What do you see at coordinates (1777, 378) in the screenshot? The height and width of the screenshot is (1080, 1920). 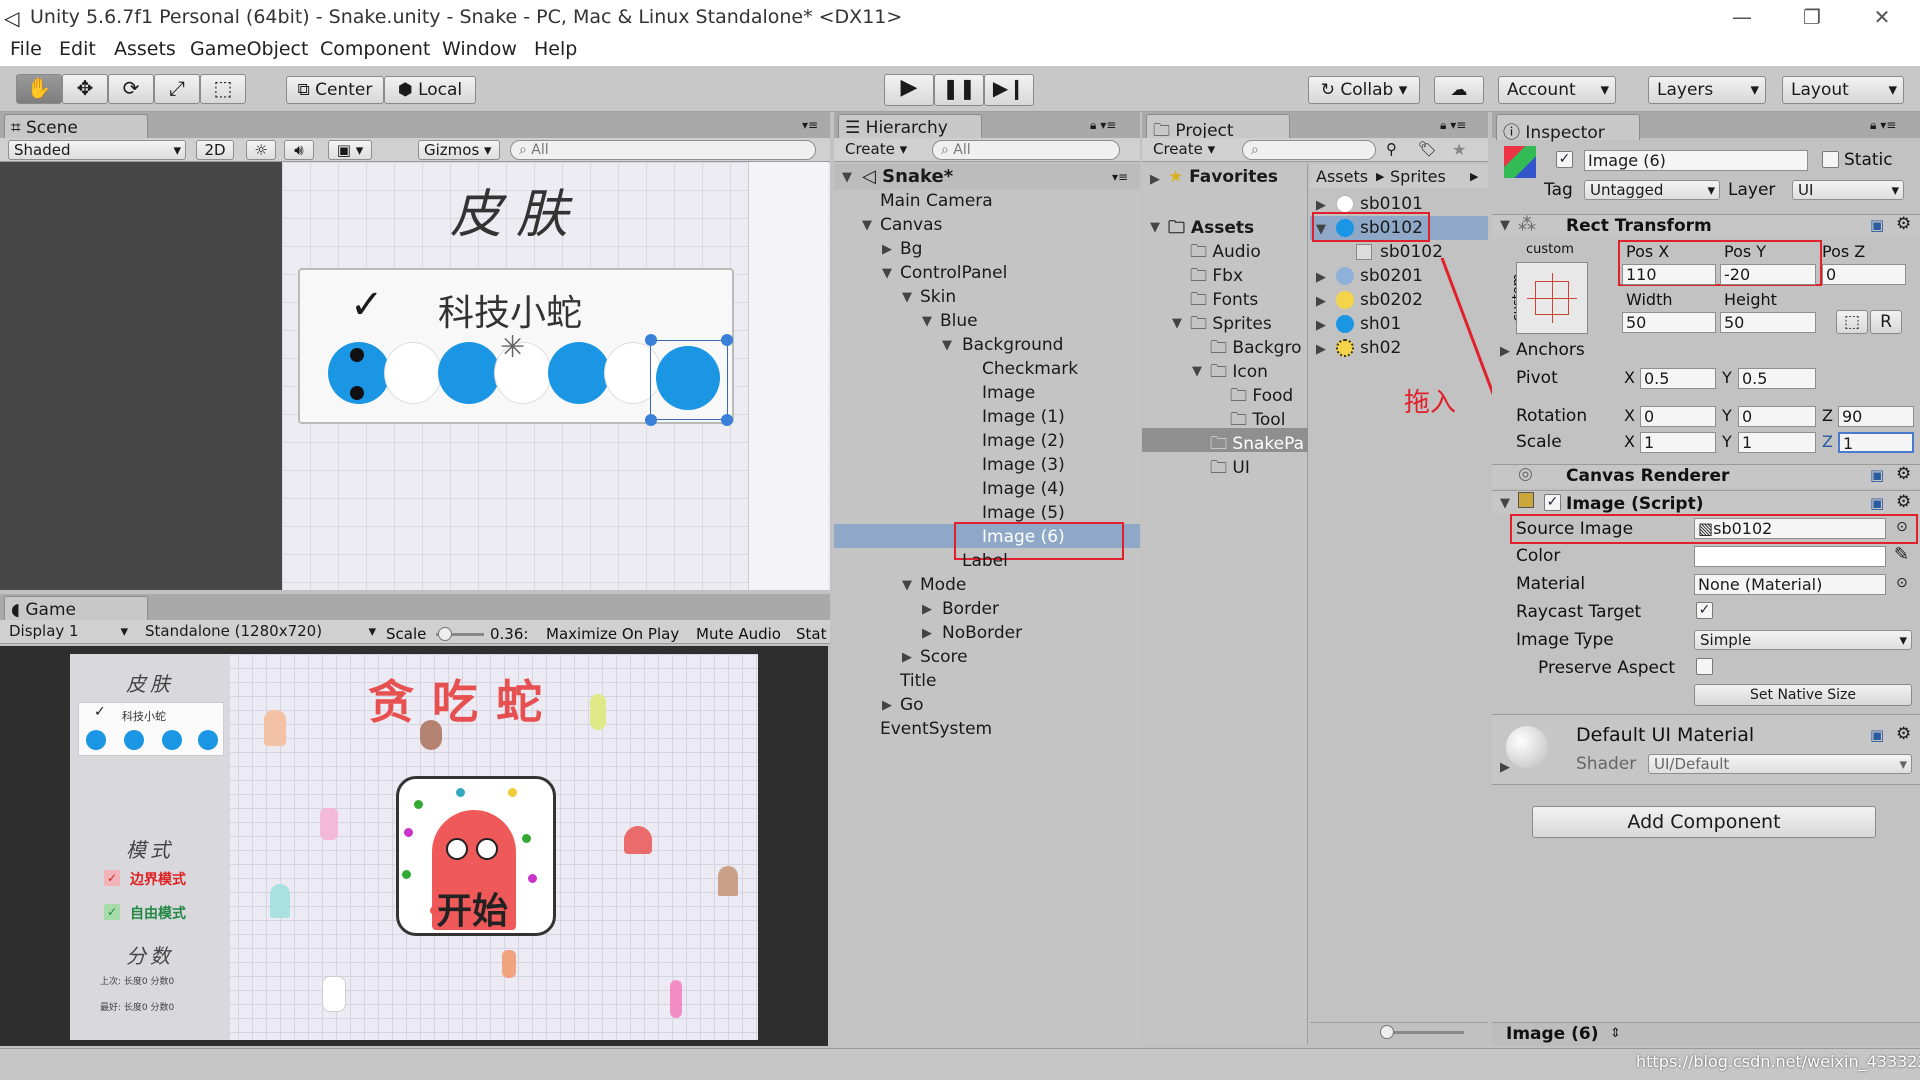 I see `pivot-y-field: 0.5` at bounding box center [1777, 378].